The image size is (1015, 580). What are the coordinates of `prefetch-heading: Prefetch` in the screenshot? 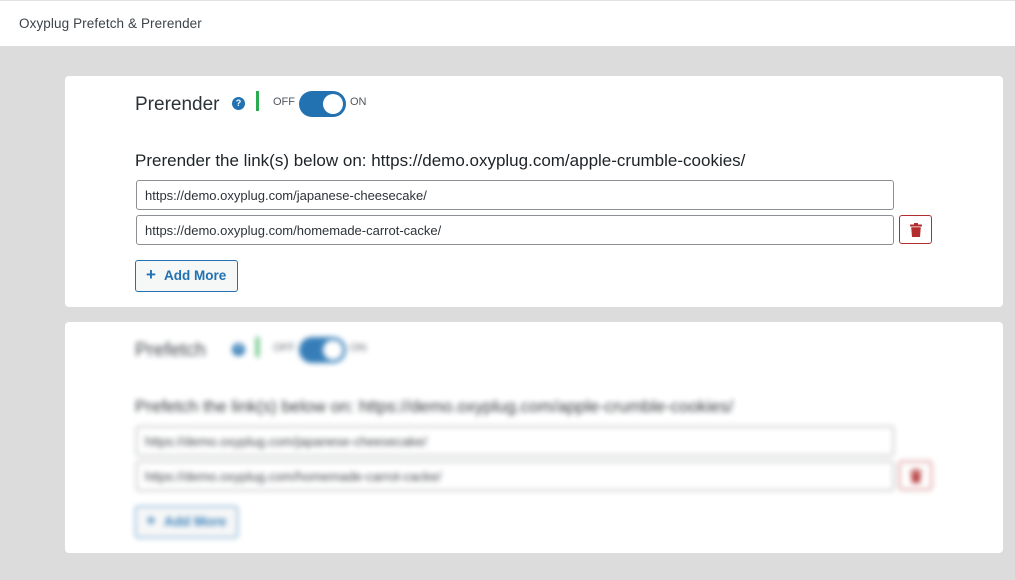 It's located at (170, 350).